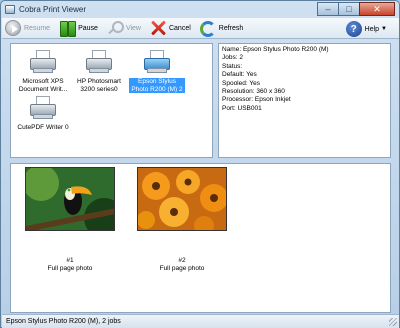 The image size is (400, 328). I want to click on resume-button: Resume, so click(27, 28).